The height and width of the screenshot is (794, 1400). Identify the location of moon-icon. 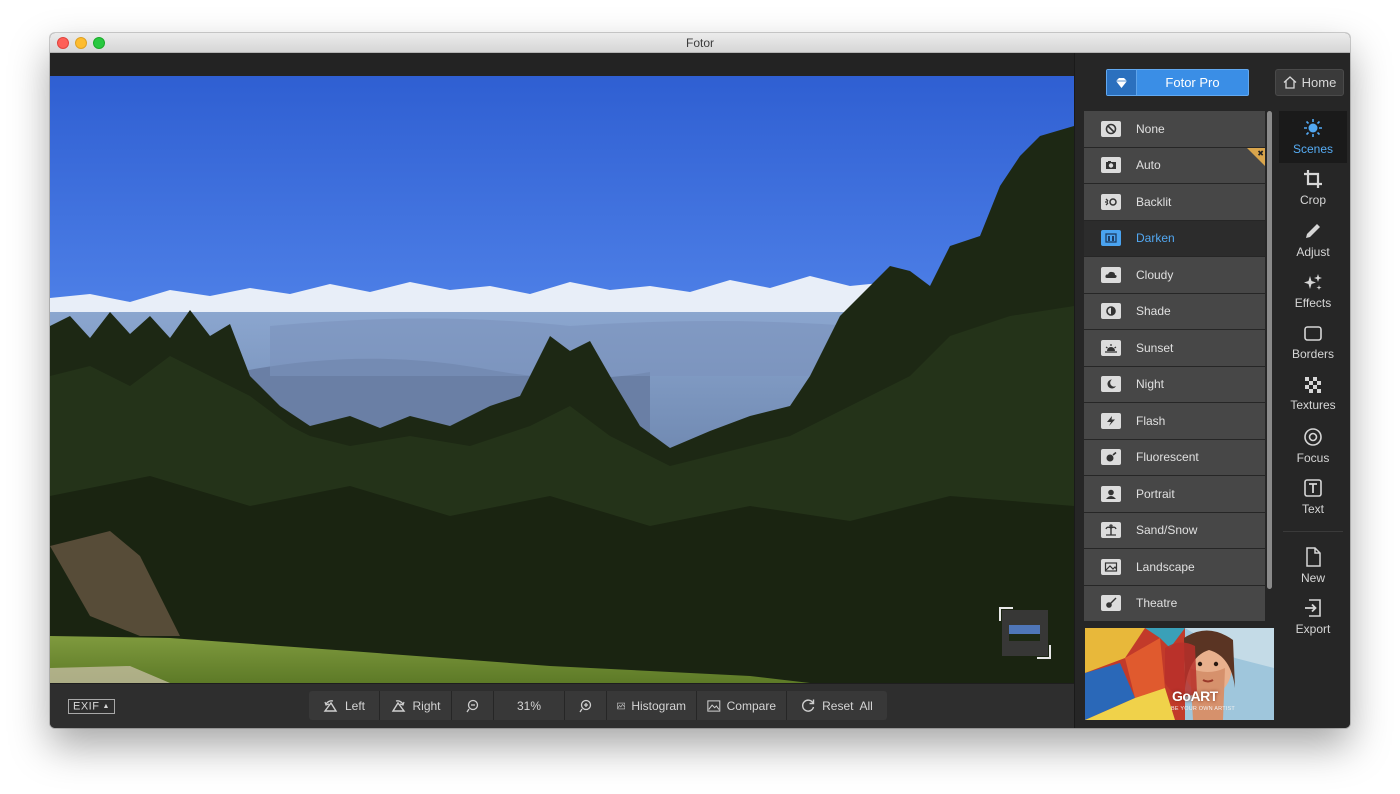
(1111, 384).